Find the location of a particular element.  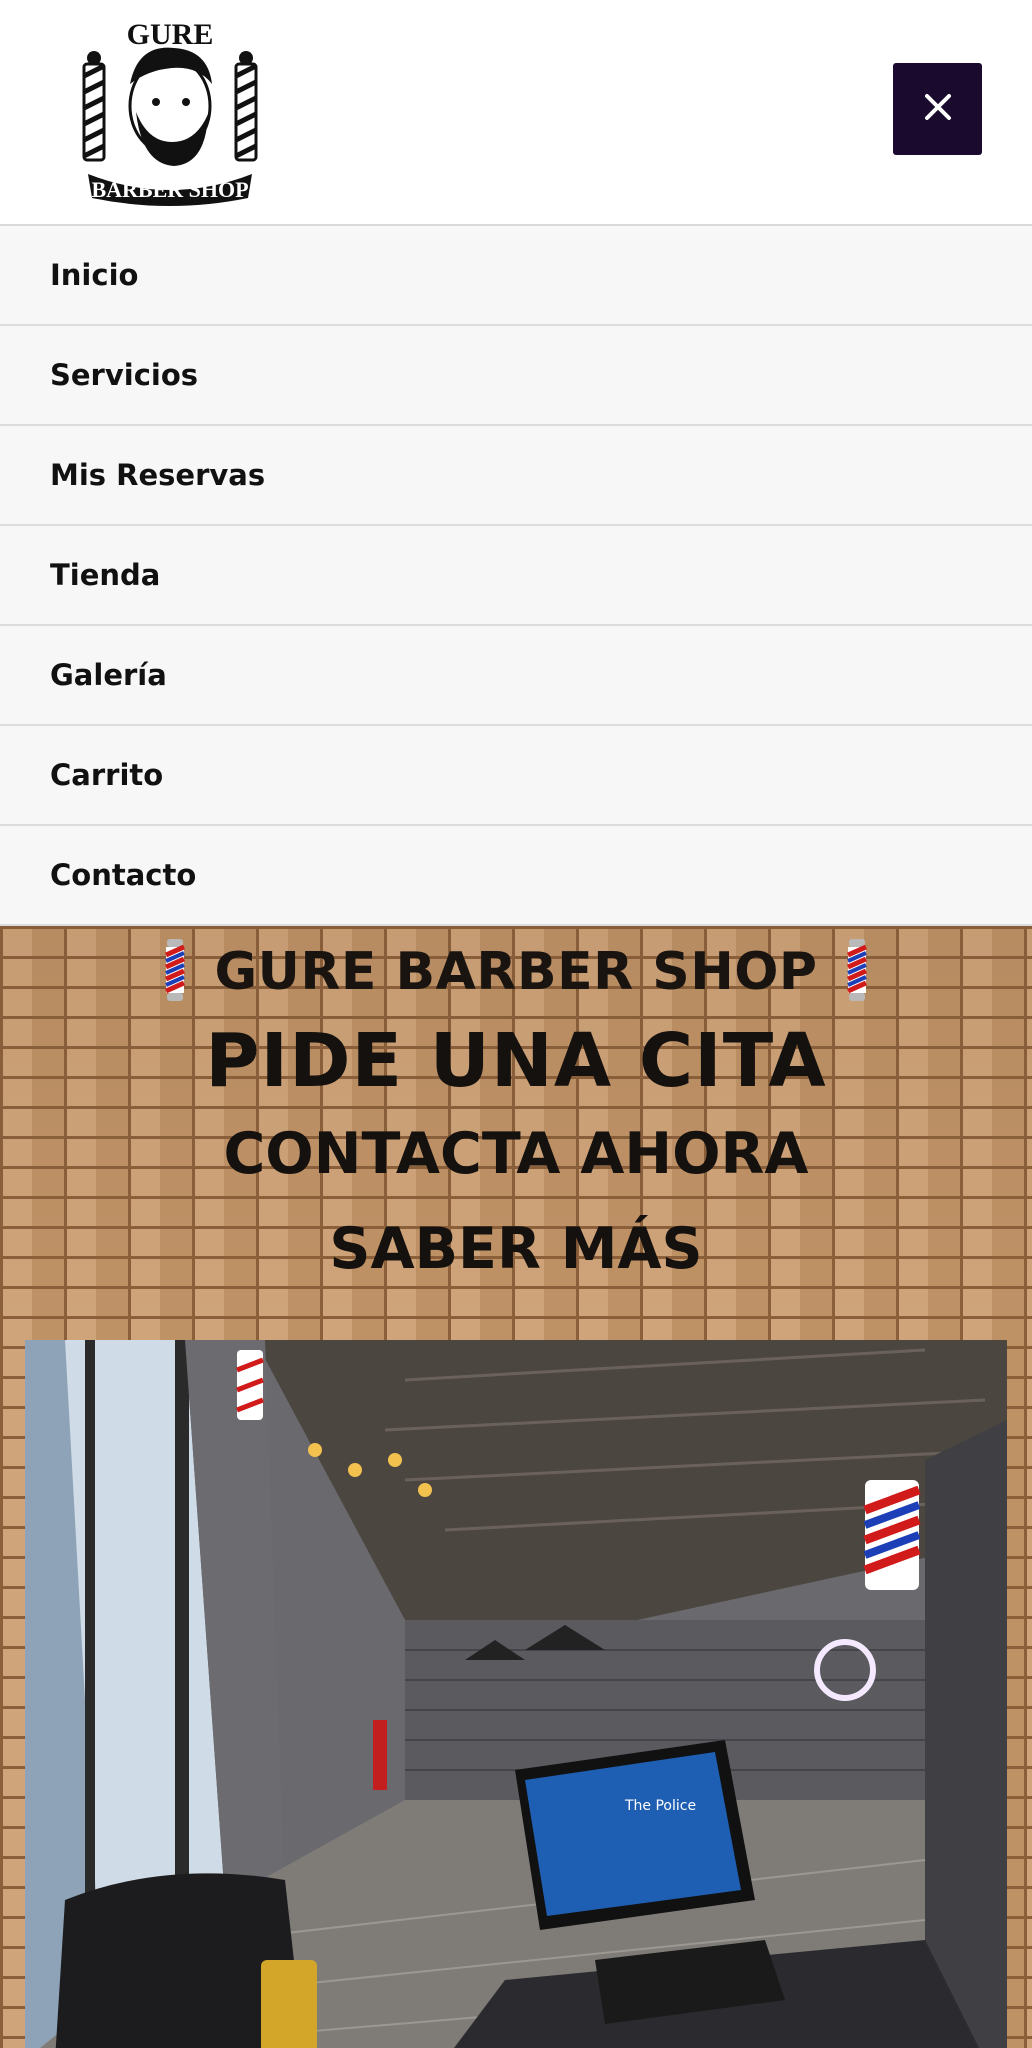

hero-title-row: GURE BARBER SHOP is located at coordinates (516, 972).